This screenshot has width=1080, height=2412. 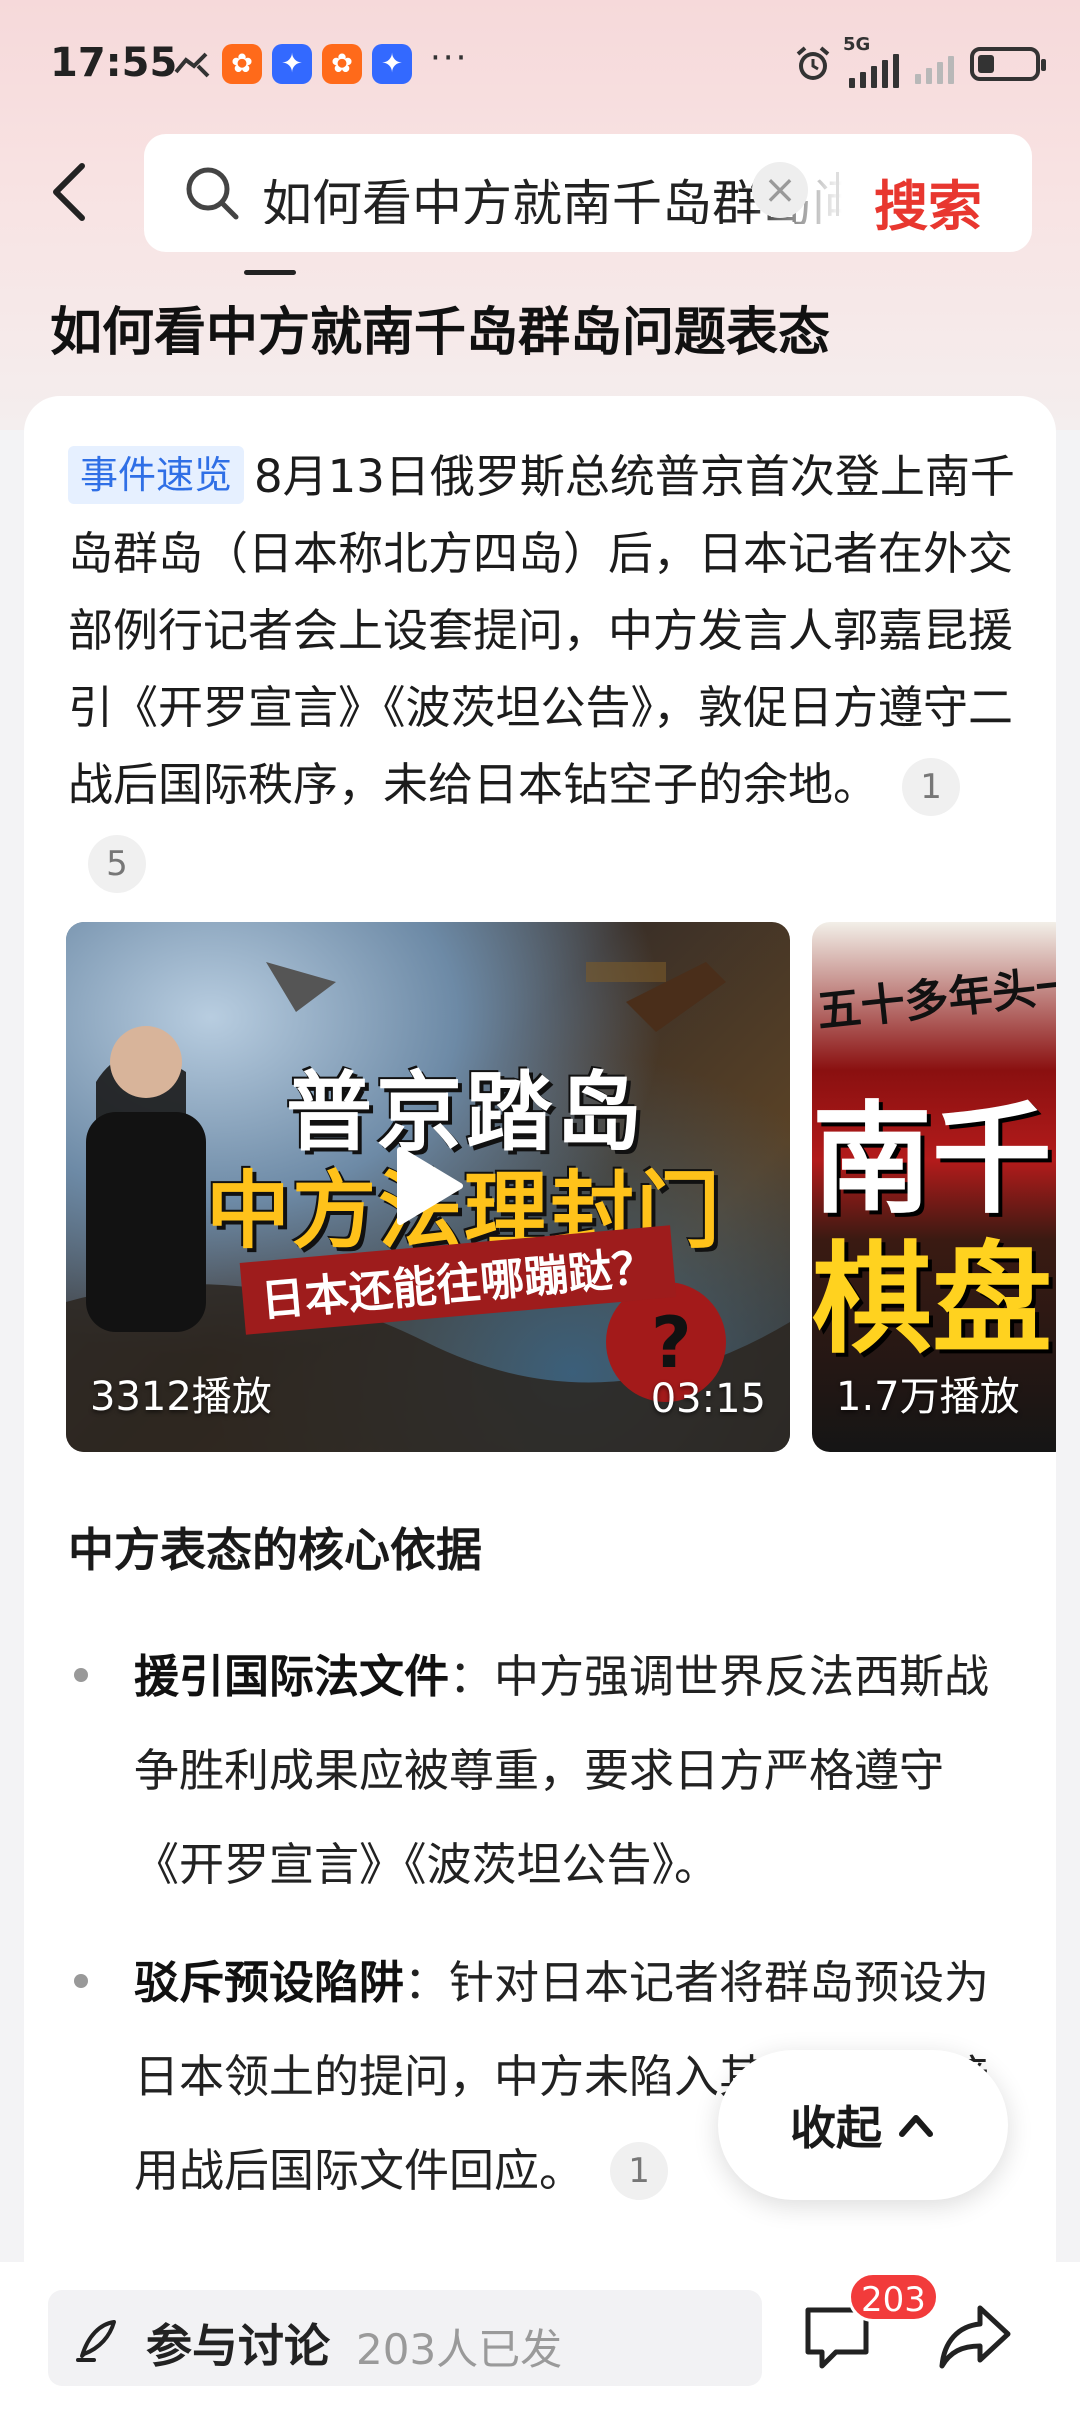 I want to click on discussion-input: 参与讨论 203人已发, so click(x=405, y=2338).